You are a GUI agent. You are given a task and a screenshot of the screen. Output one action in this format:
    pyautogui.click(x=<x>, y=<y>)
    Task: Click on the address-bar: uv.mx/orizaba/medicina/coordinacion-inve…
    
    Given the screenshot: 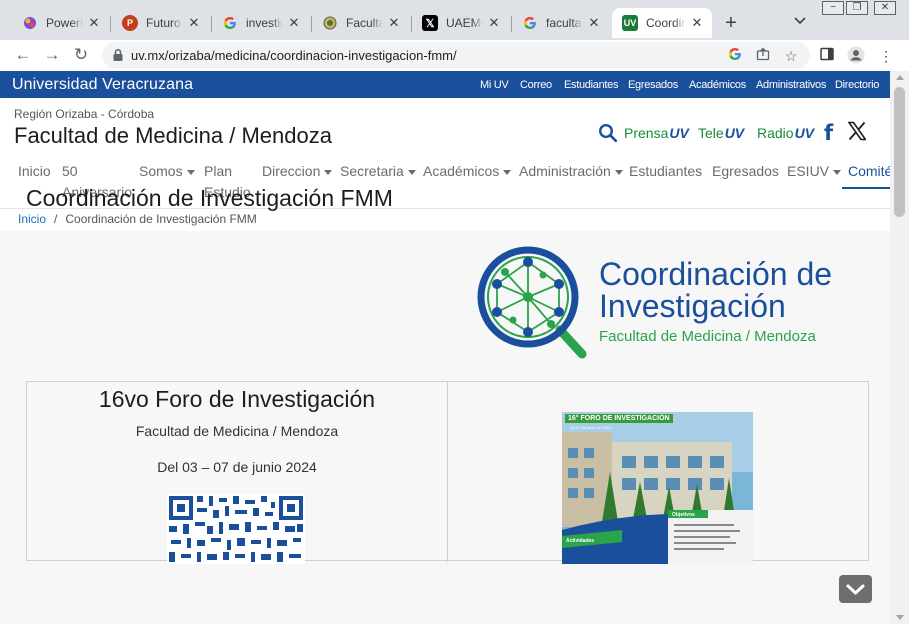 What is the action you would take?
    pyautogui.click(x=456, y=55)
    